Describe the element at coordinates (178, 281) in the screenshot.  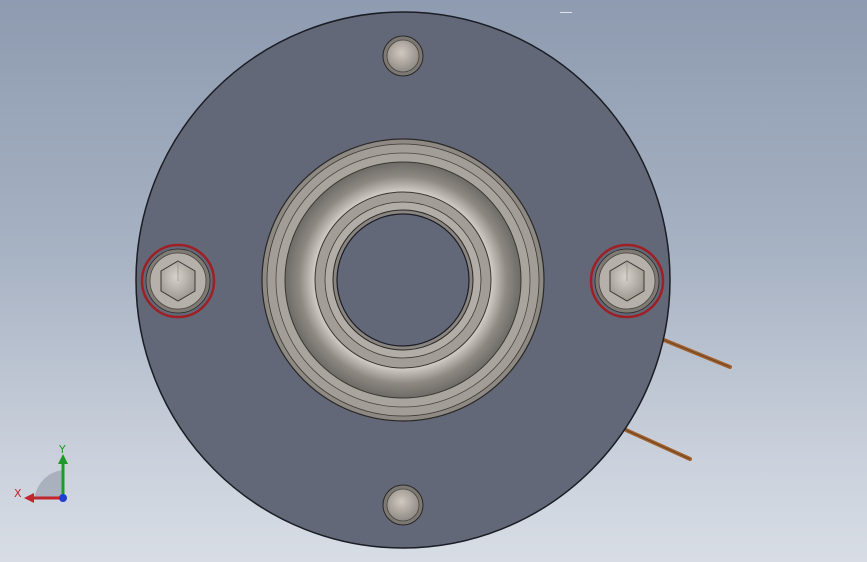
I see `hex-bolt-left` at that location.